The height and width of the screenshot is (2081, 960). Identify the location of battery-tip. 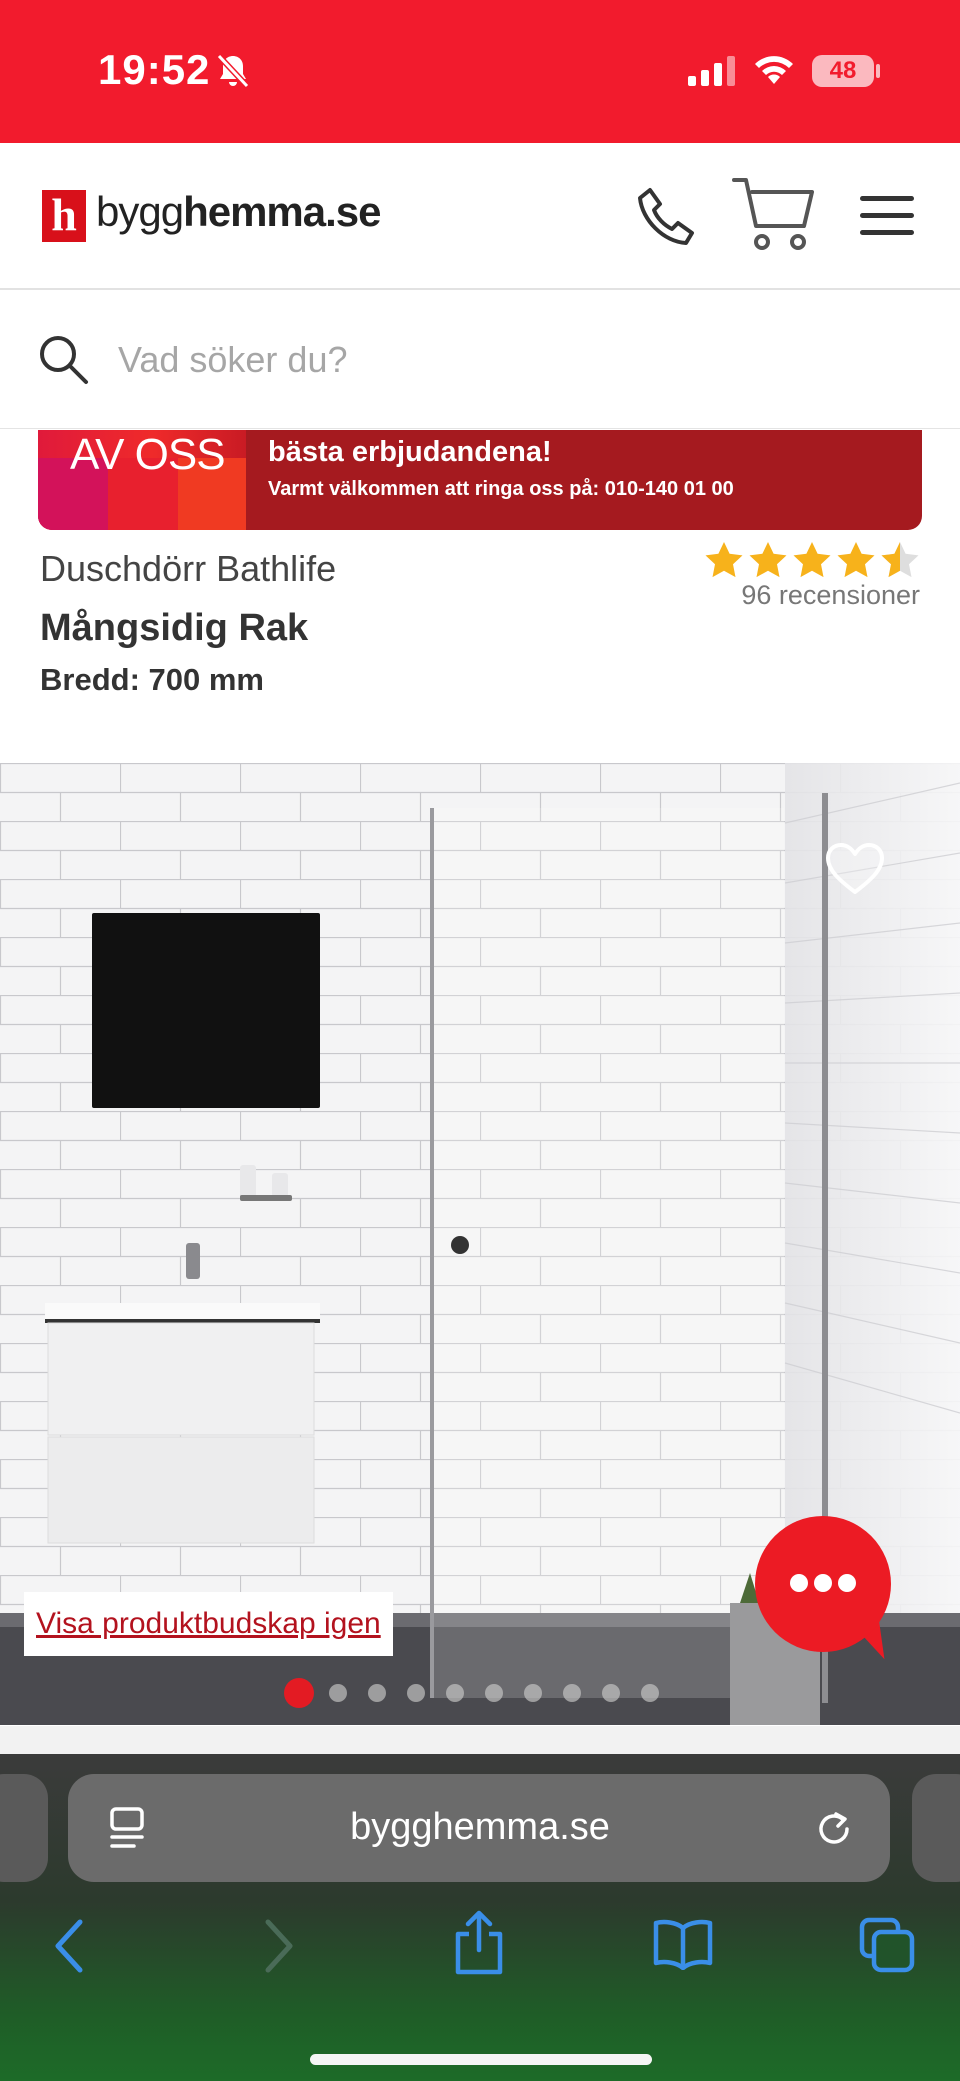
(878, 71).